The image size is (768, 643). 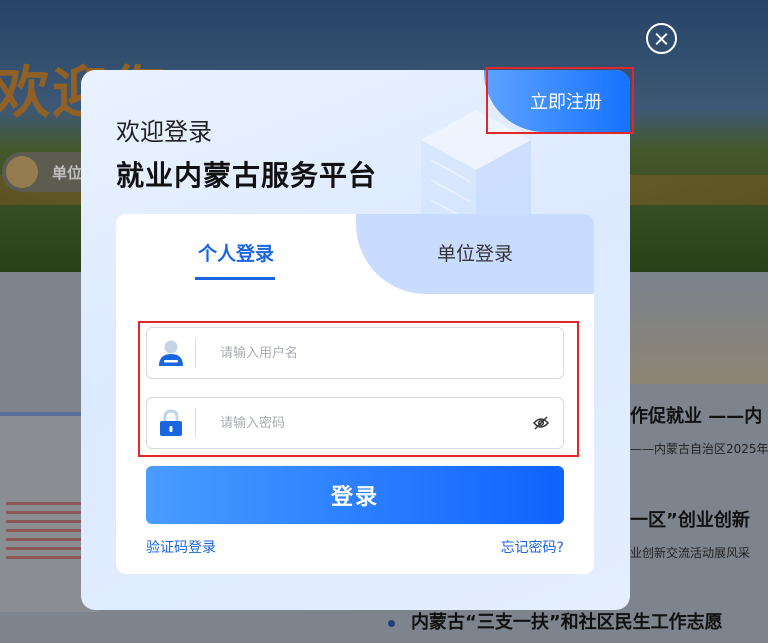 I want to click on forgot-password-link: 忘记密码?, so click(x=532, y=547).